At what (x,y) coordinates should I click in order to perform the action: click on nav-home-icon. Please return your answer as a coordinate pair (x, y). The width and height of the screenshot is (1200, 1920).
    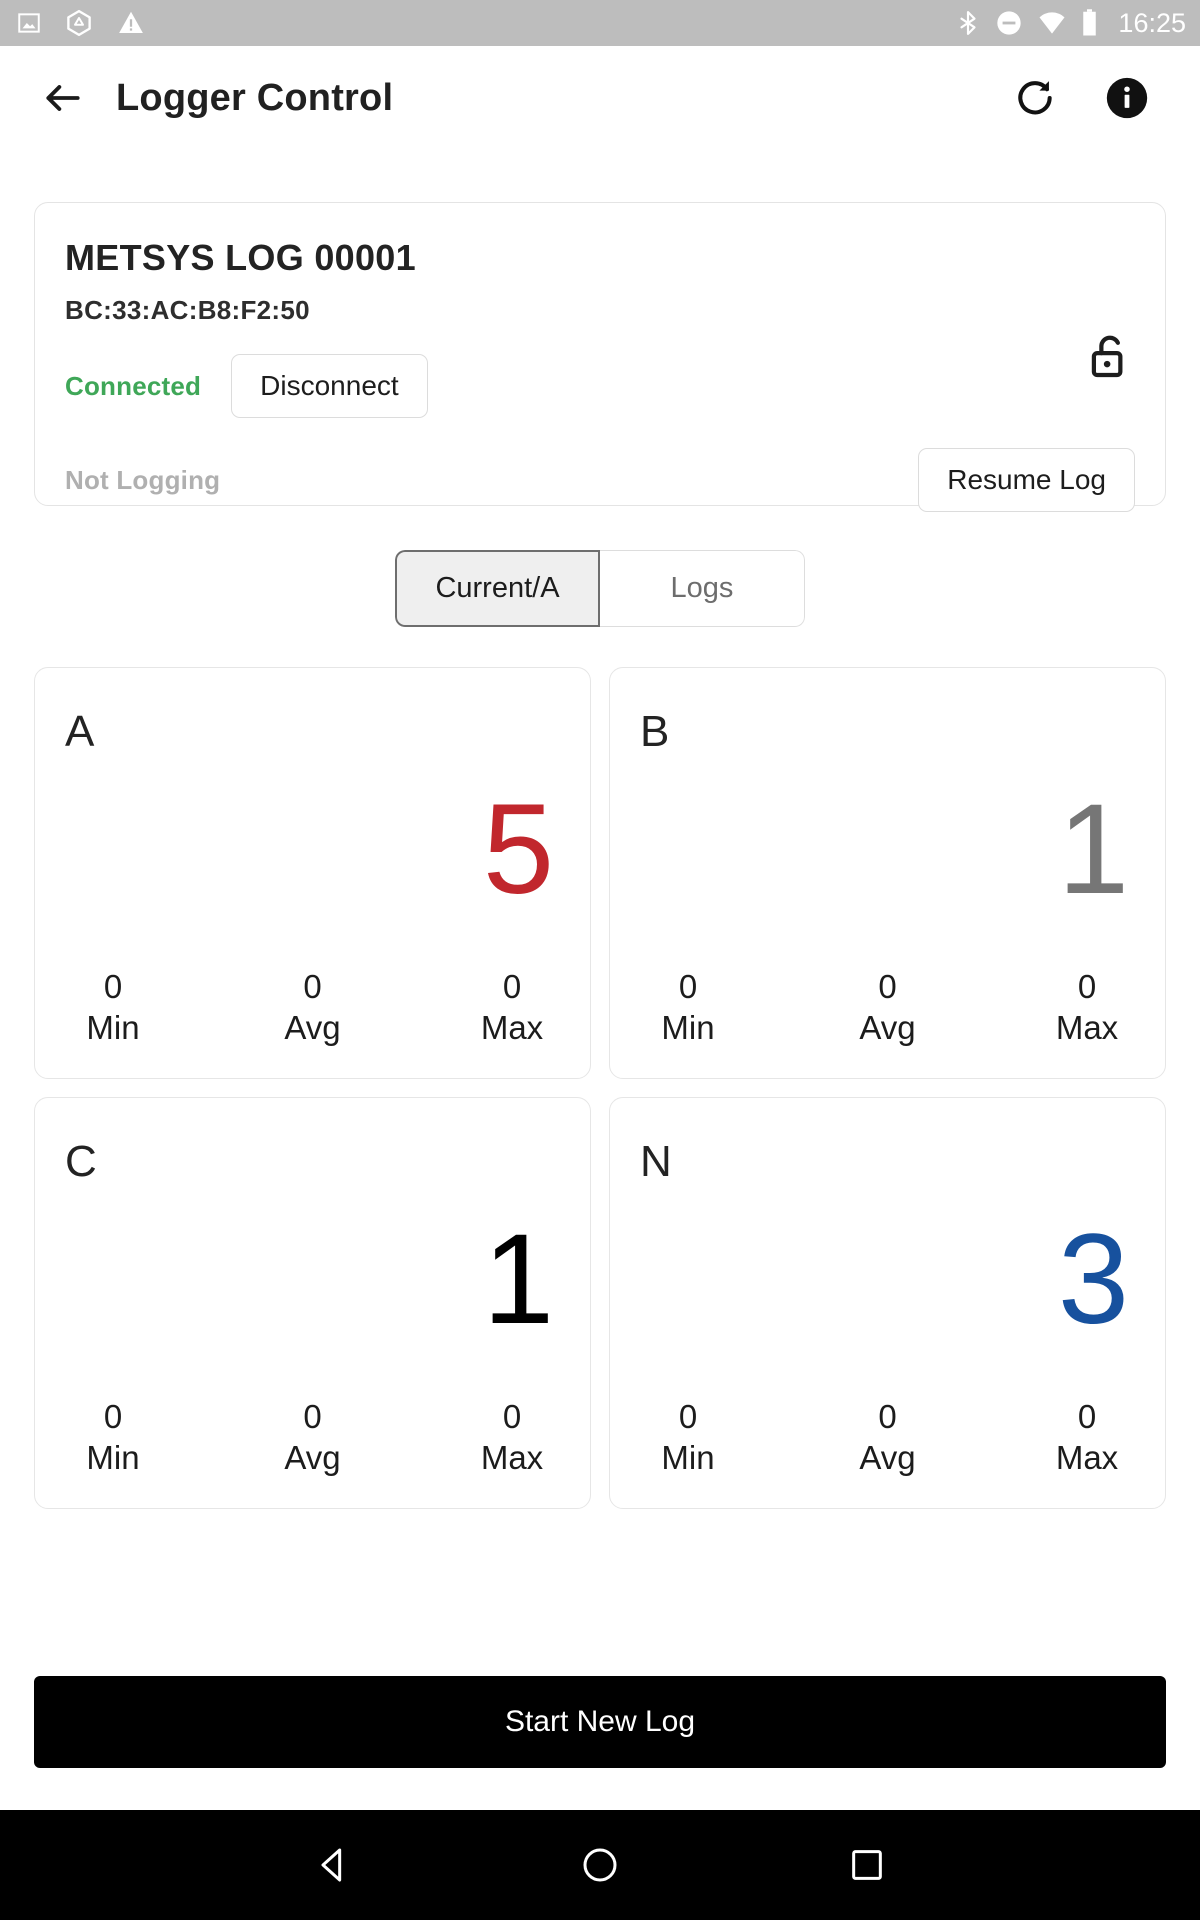
    Looking at the image, I should click on (600, 1865).